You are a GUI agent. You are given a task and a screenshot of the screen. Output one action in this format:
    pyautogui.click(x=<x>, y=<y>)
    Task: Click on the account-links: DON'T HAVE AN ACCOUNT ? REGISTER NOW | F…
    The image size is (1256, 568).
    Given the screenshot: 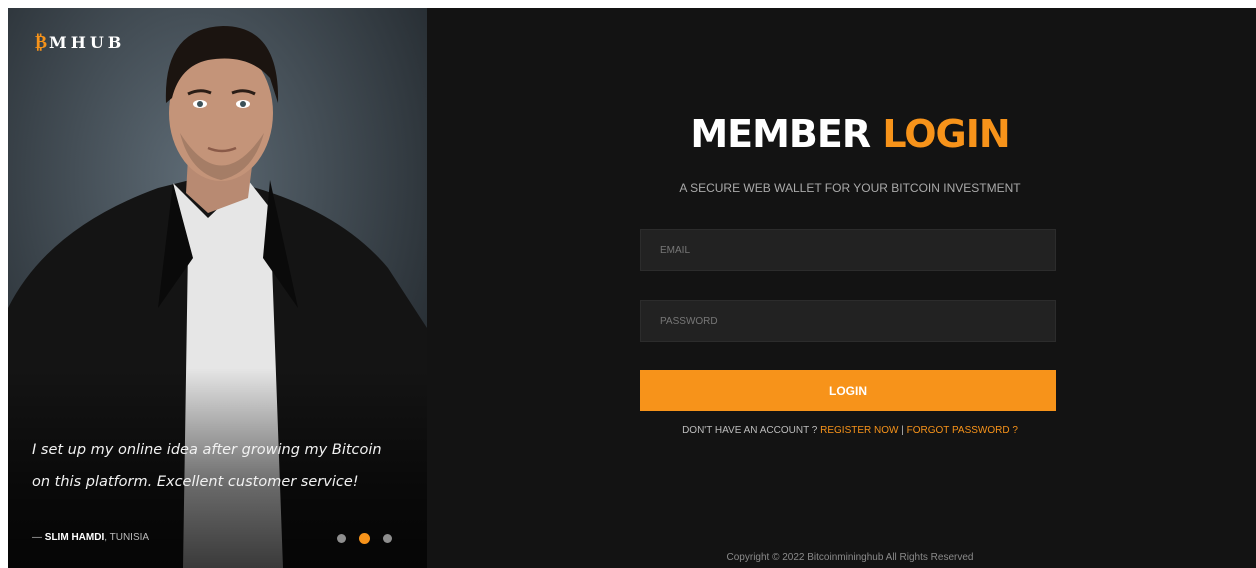 What is the action you would take?
    pyautogui.click(x=841, y=430)
    